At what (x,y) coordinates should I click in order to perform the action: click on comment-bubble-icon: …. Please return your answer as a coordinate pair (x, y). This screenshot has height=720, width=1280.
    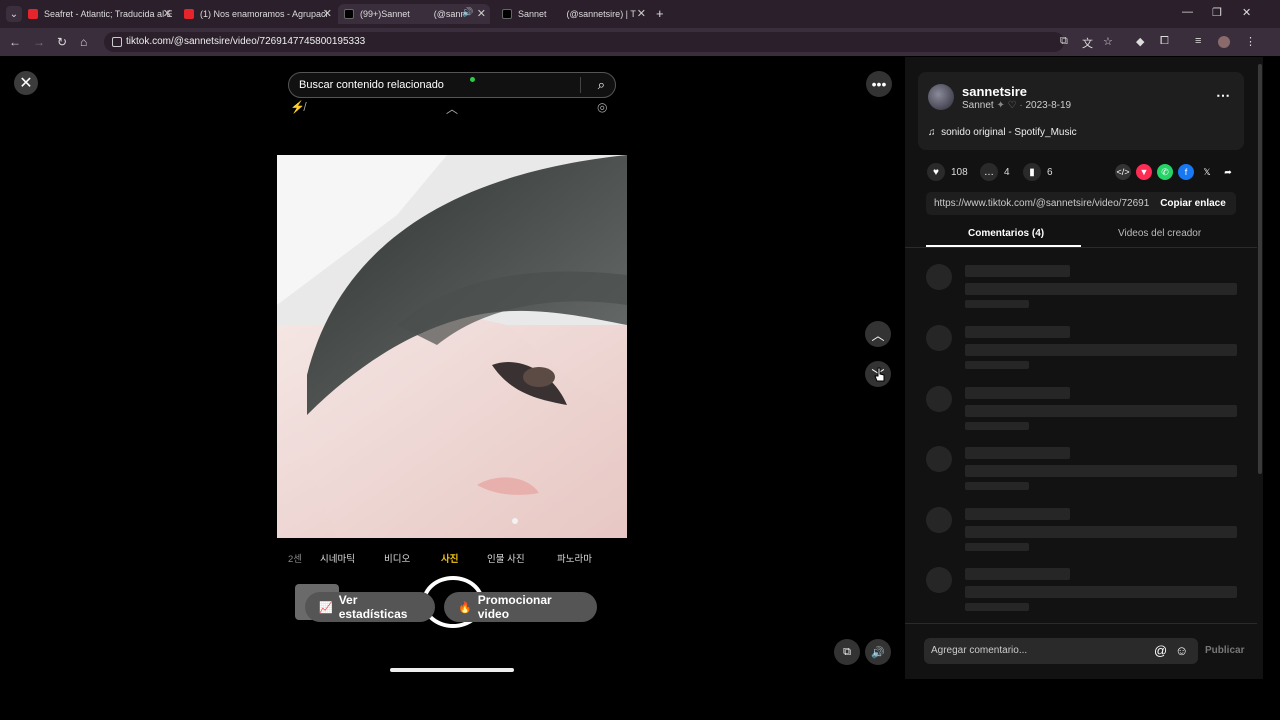
    Looking at the image, I should click on (989, 172).